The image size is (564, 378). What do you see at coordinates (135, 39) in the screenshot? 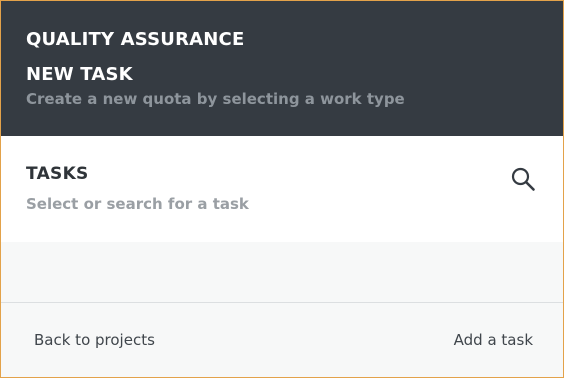
I see `app-title: QUALITY ASSURANCE` at bounding box center [135, 39].